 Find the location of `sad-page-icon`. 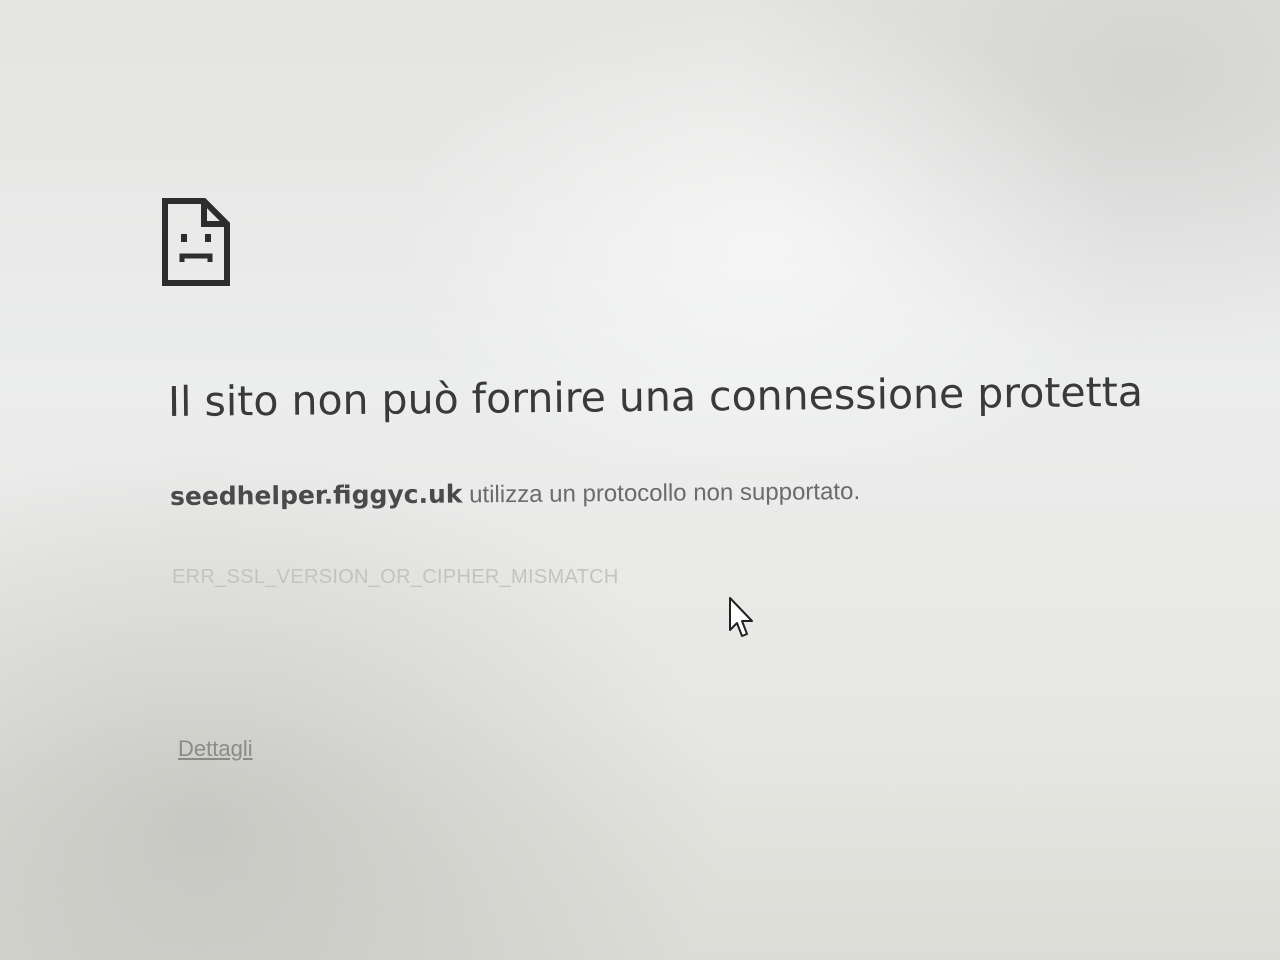

sad-page-icon is located at coordinates (196, 242).